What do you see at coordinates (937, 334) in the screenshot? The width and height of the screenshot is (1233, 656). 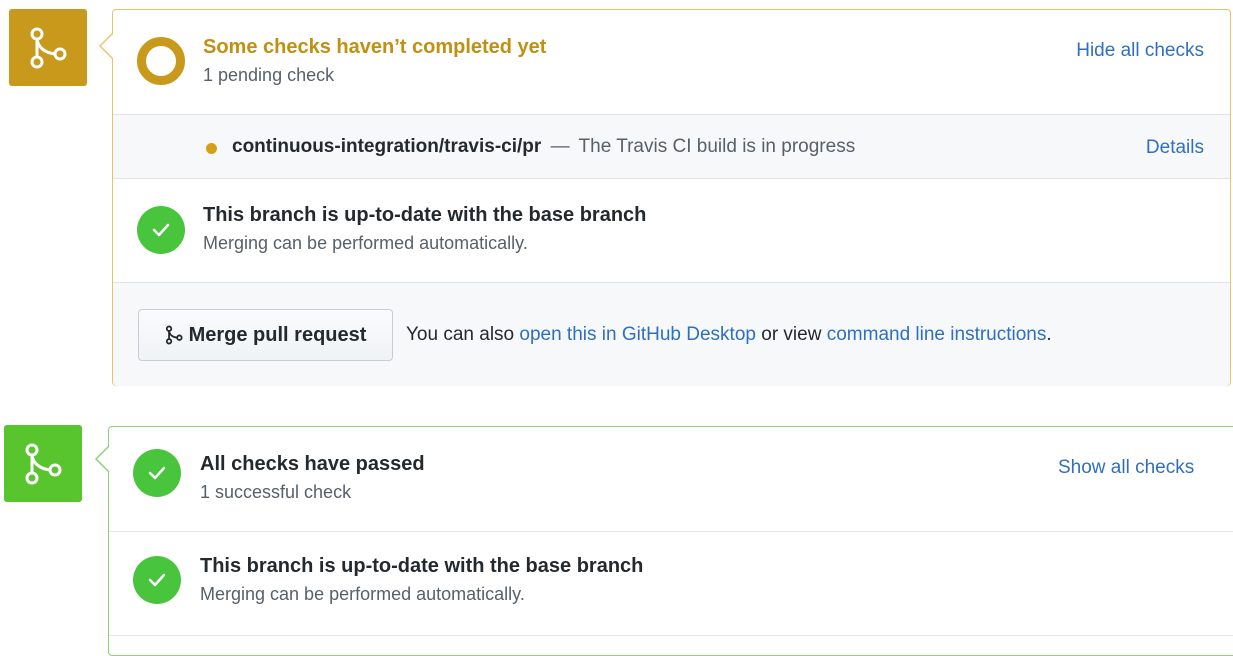 I see `command-line-instructions-link: command line instructions` at bounding box center [937, 334].